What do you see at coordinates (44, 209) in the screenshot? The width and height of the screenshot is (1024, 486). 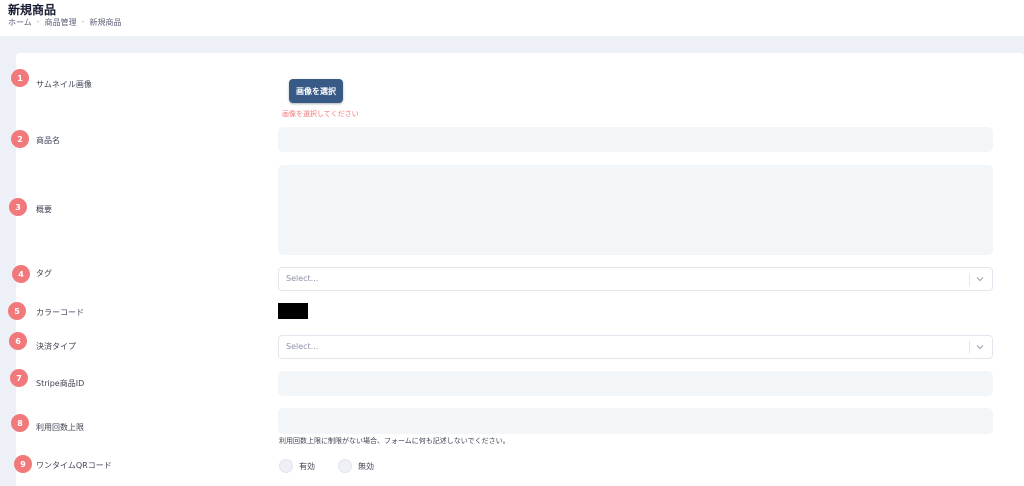 I see `summary-label: 概要` at bounding box center [44, 209].